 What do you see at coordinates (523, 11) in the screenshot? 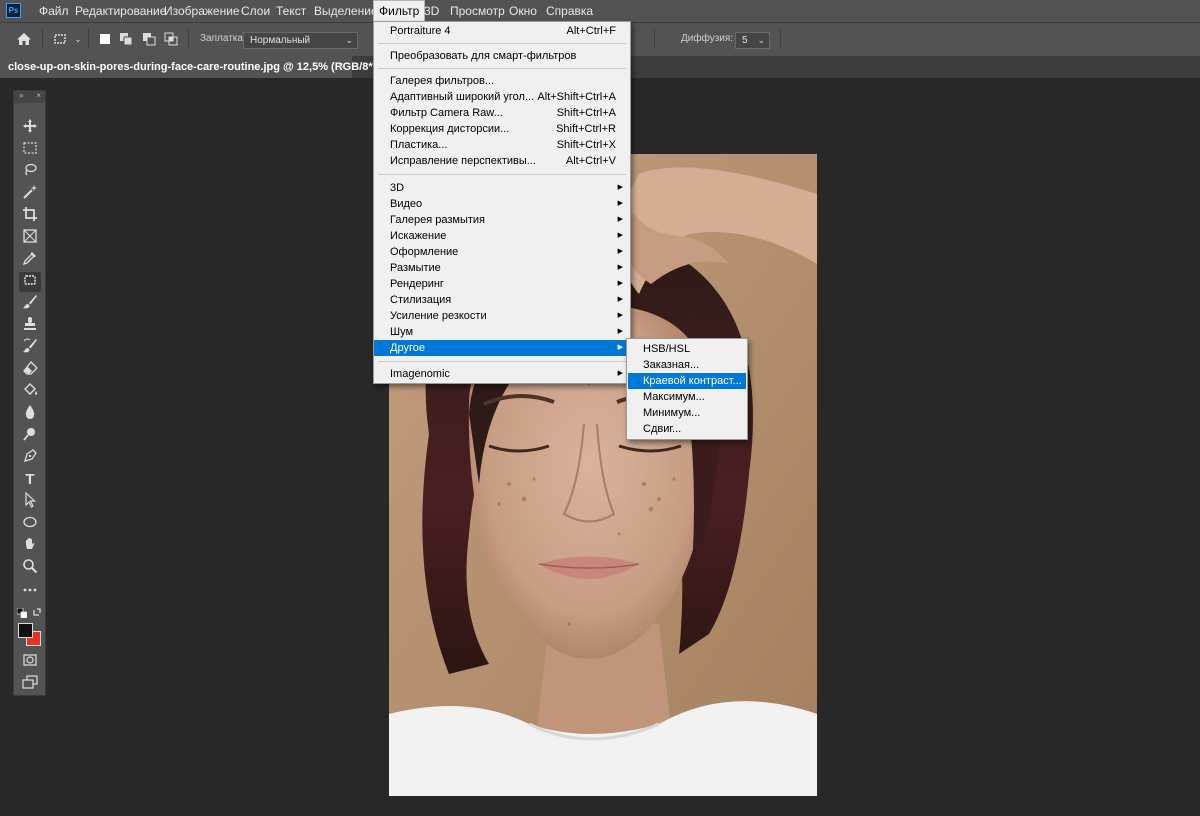
I see `menu-window: Окно` at bounding box center [523, 11].